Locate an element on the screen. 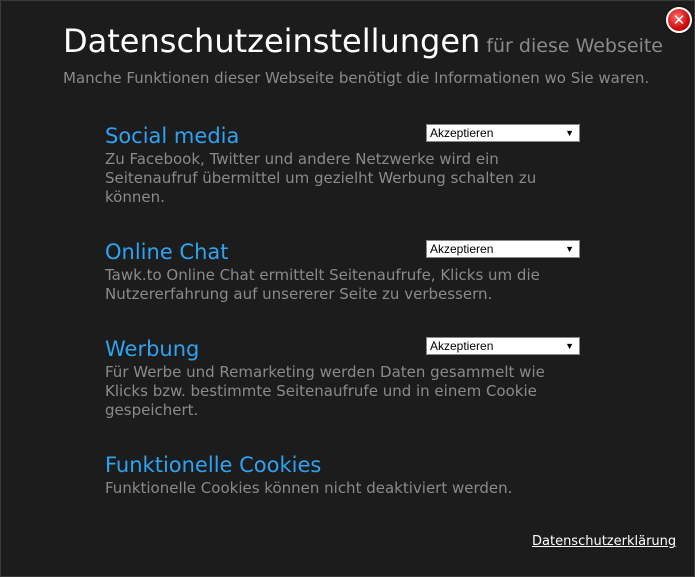 The height and width of the screenshot is (577, 695). werbung-select: Akzeptieren ▼ is located at coordinates (503, 346).